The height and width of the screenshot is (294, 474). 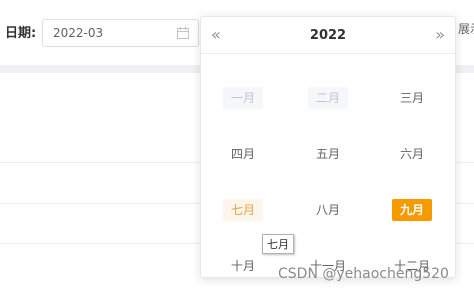 What do you see at coordinates (243, 210) in the screenshot?
I see `month-cell: 七月` at bounding box center [243, 210].